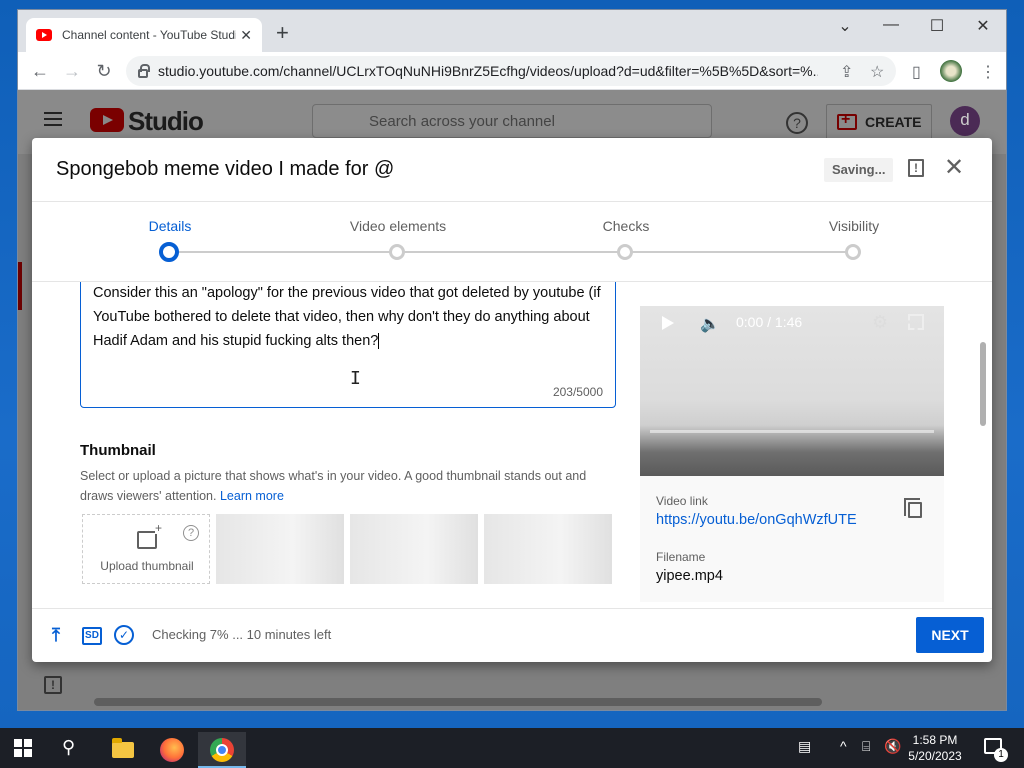 The height and width of the screenshot is (768, 1024). Describe the element at coordinates (893, 122) in the screenshot. I see `create-label: CREATE` at that location.